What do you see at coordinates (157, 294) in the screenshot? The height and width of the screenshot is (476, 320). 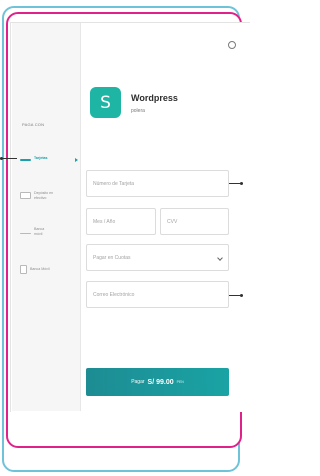 I see `email-input: Correo Electrónico` at bounding box center [157, 294].